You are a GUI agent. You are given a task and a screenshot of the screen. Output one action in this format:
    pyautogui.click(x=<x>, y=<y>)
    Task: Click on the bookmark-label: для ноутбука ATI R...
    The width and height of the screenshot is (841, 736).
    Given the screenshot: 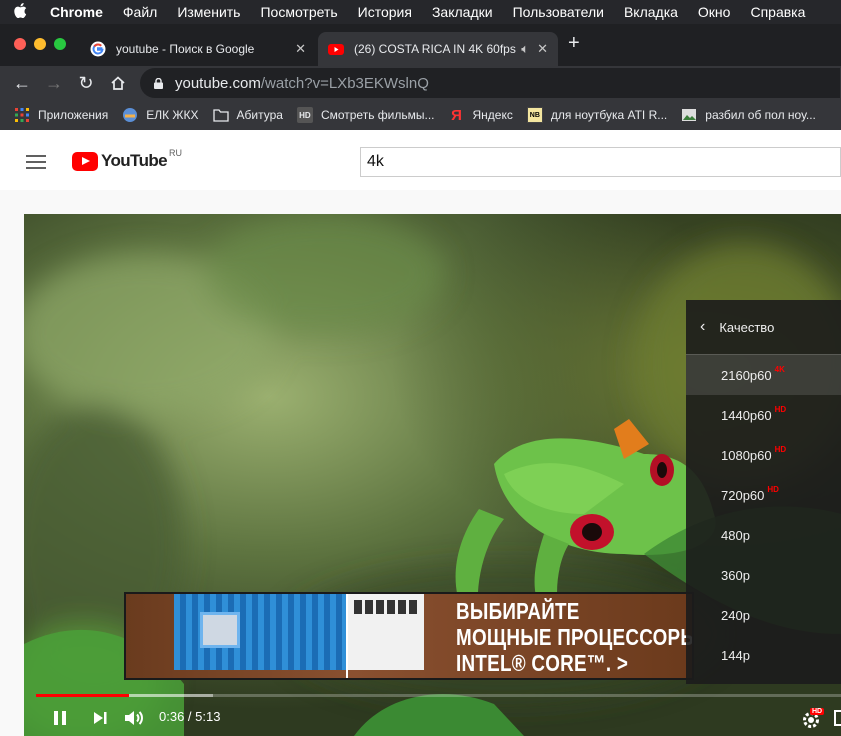 What is the action you would take?
    pyautogui.click(x=609, y=115)
    